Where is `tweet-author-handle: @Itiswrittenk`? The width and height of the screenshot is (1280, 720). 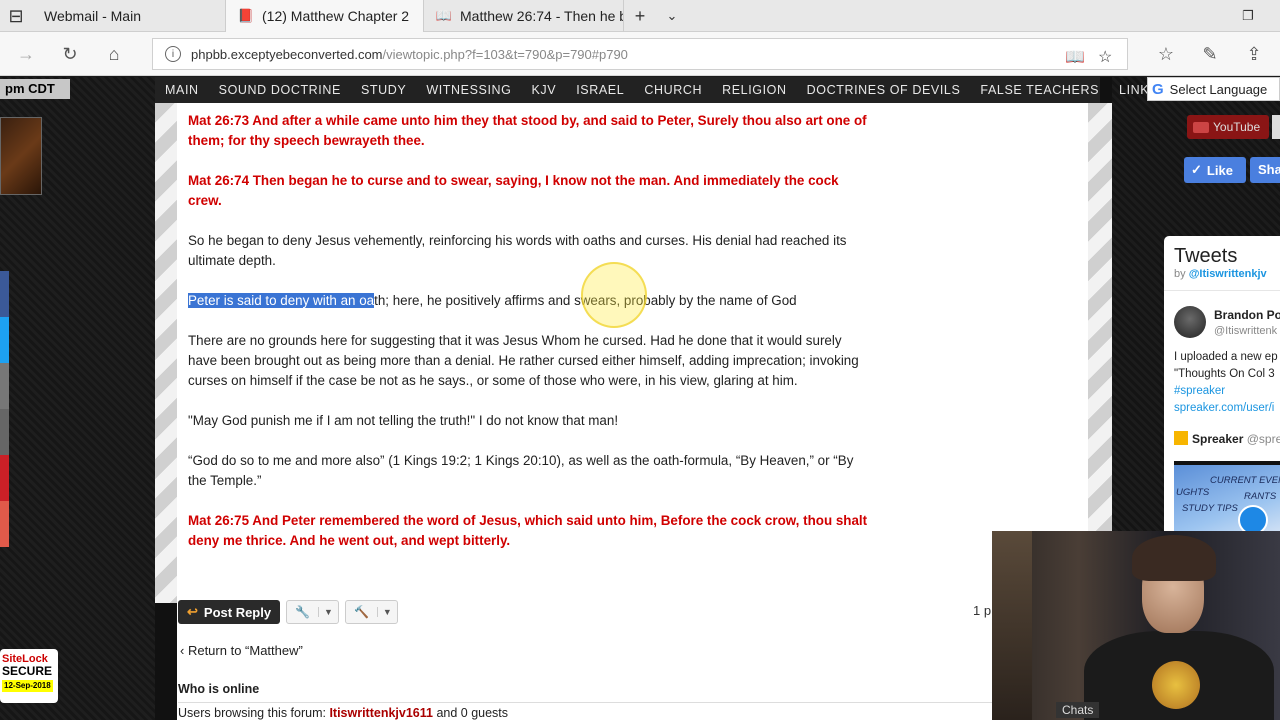
tweet-author-handle: @Itiswrittenk is located at coordinates (1246, 331).